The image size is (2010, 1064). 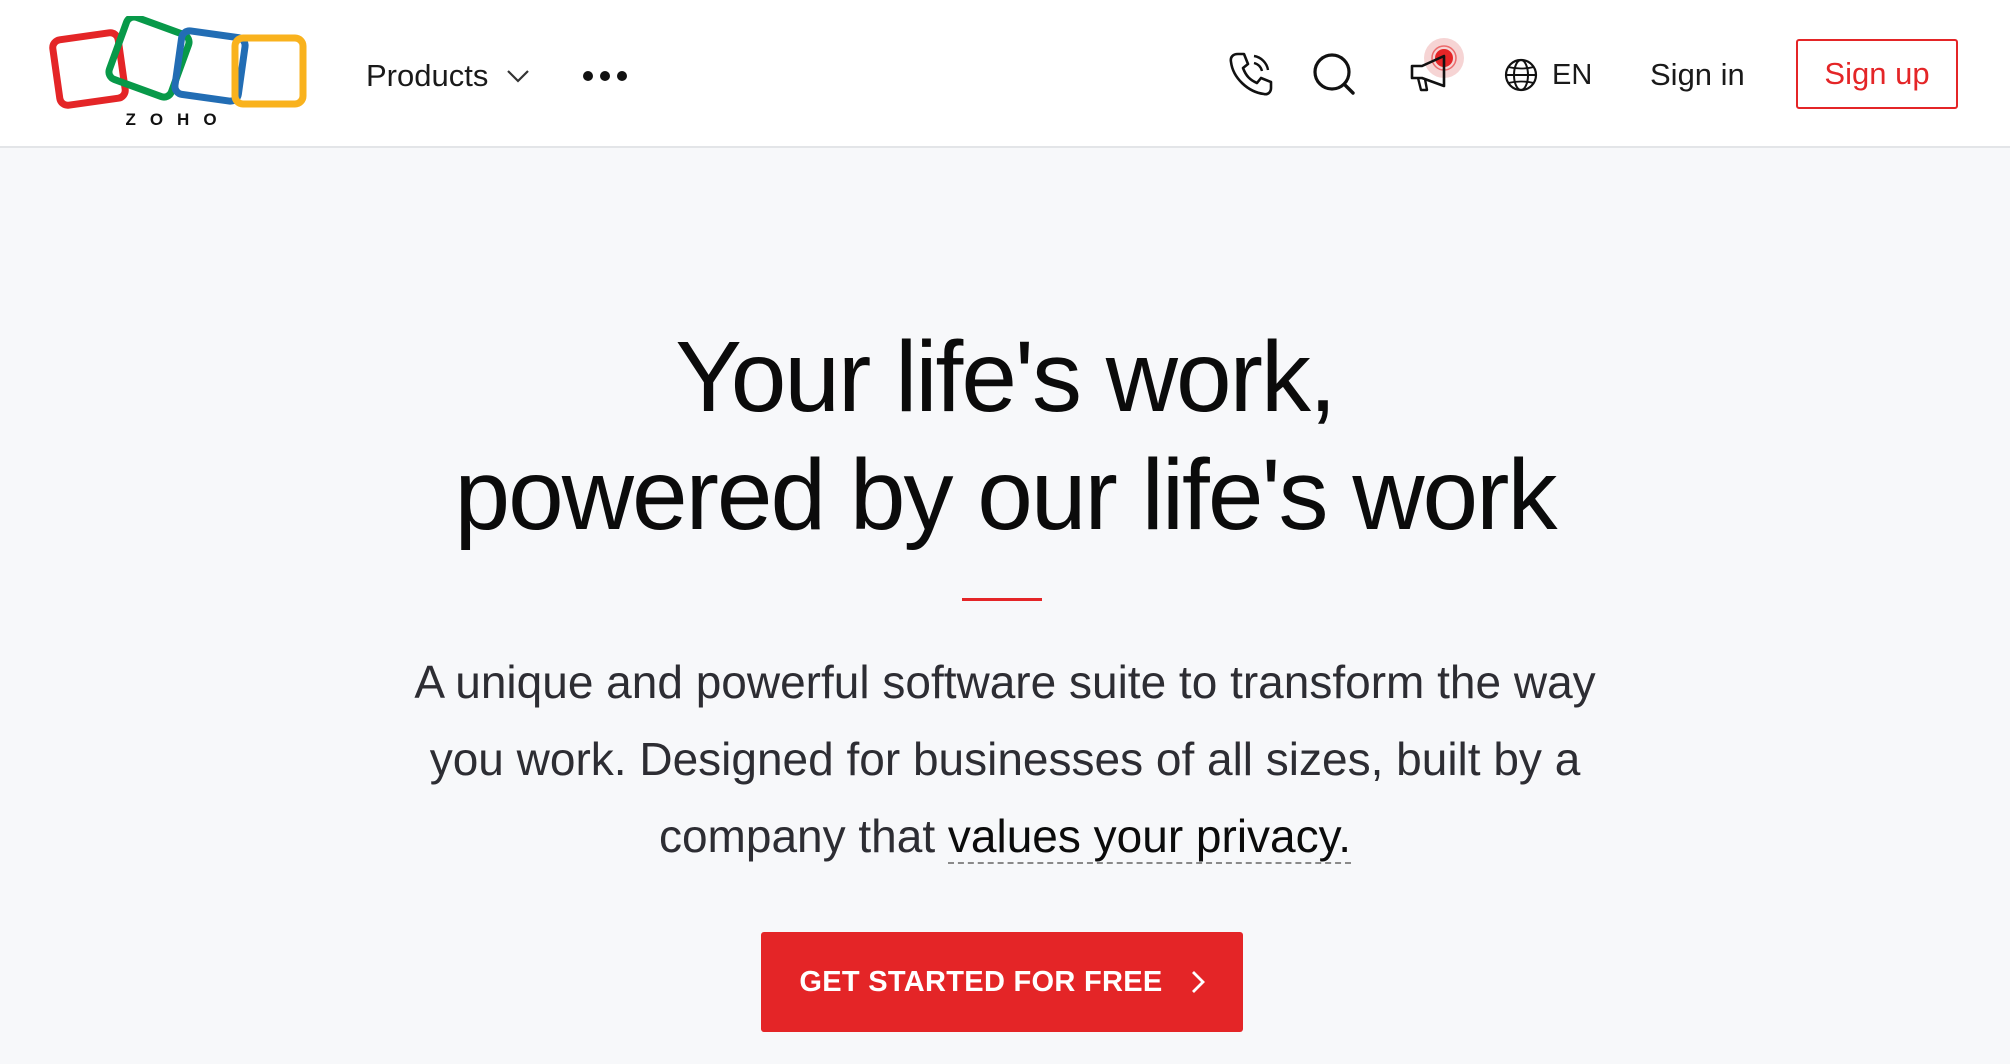 I want to click on hero-title-line-1: Your life's work,, so click(x=1005, y=377).